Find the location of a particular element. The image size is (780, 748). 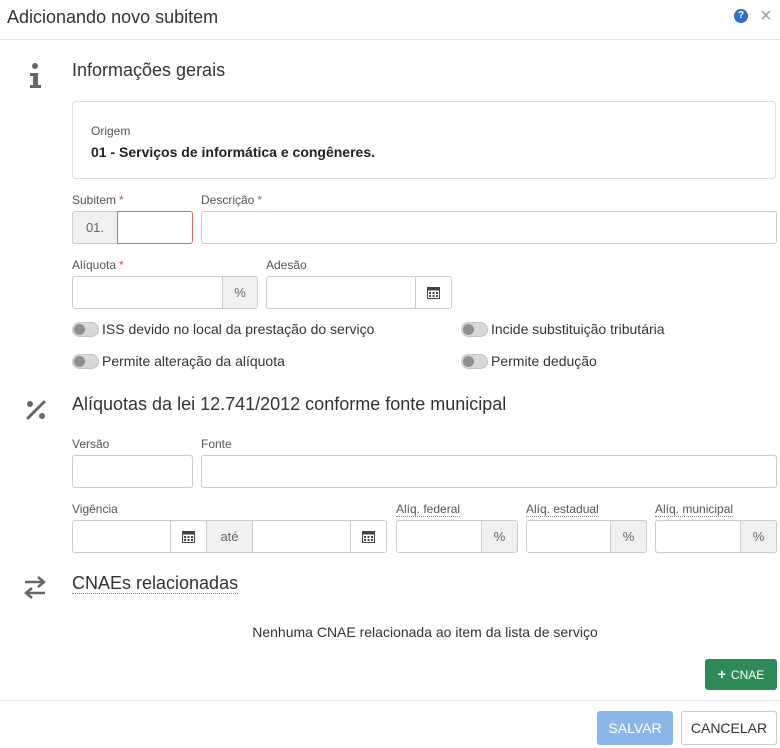

aliquota-label: Alíquota * is located at coordinates (98, 265).